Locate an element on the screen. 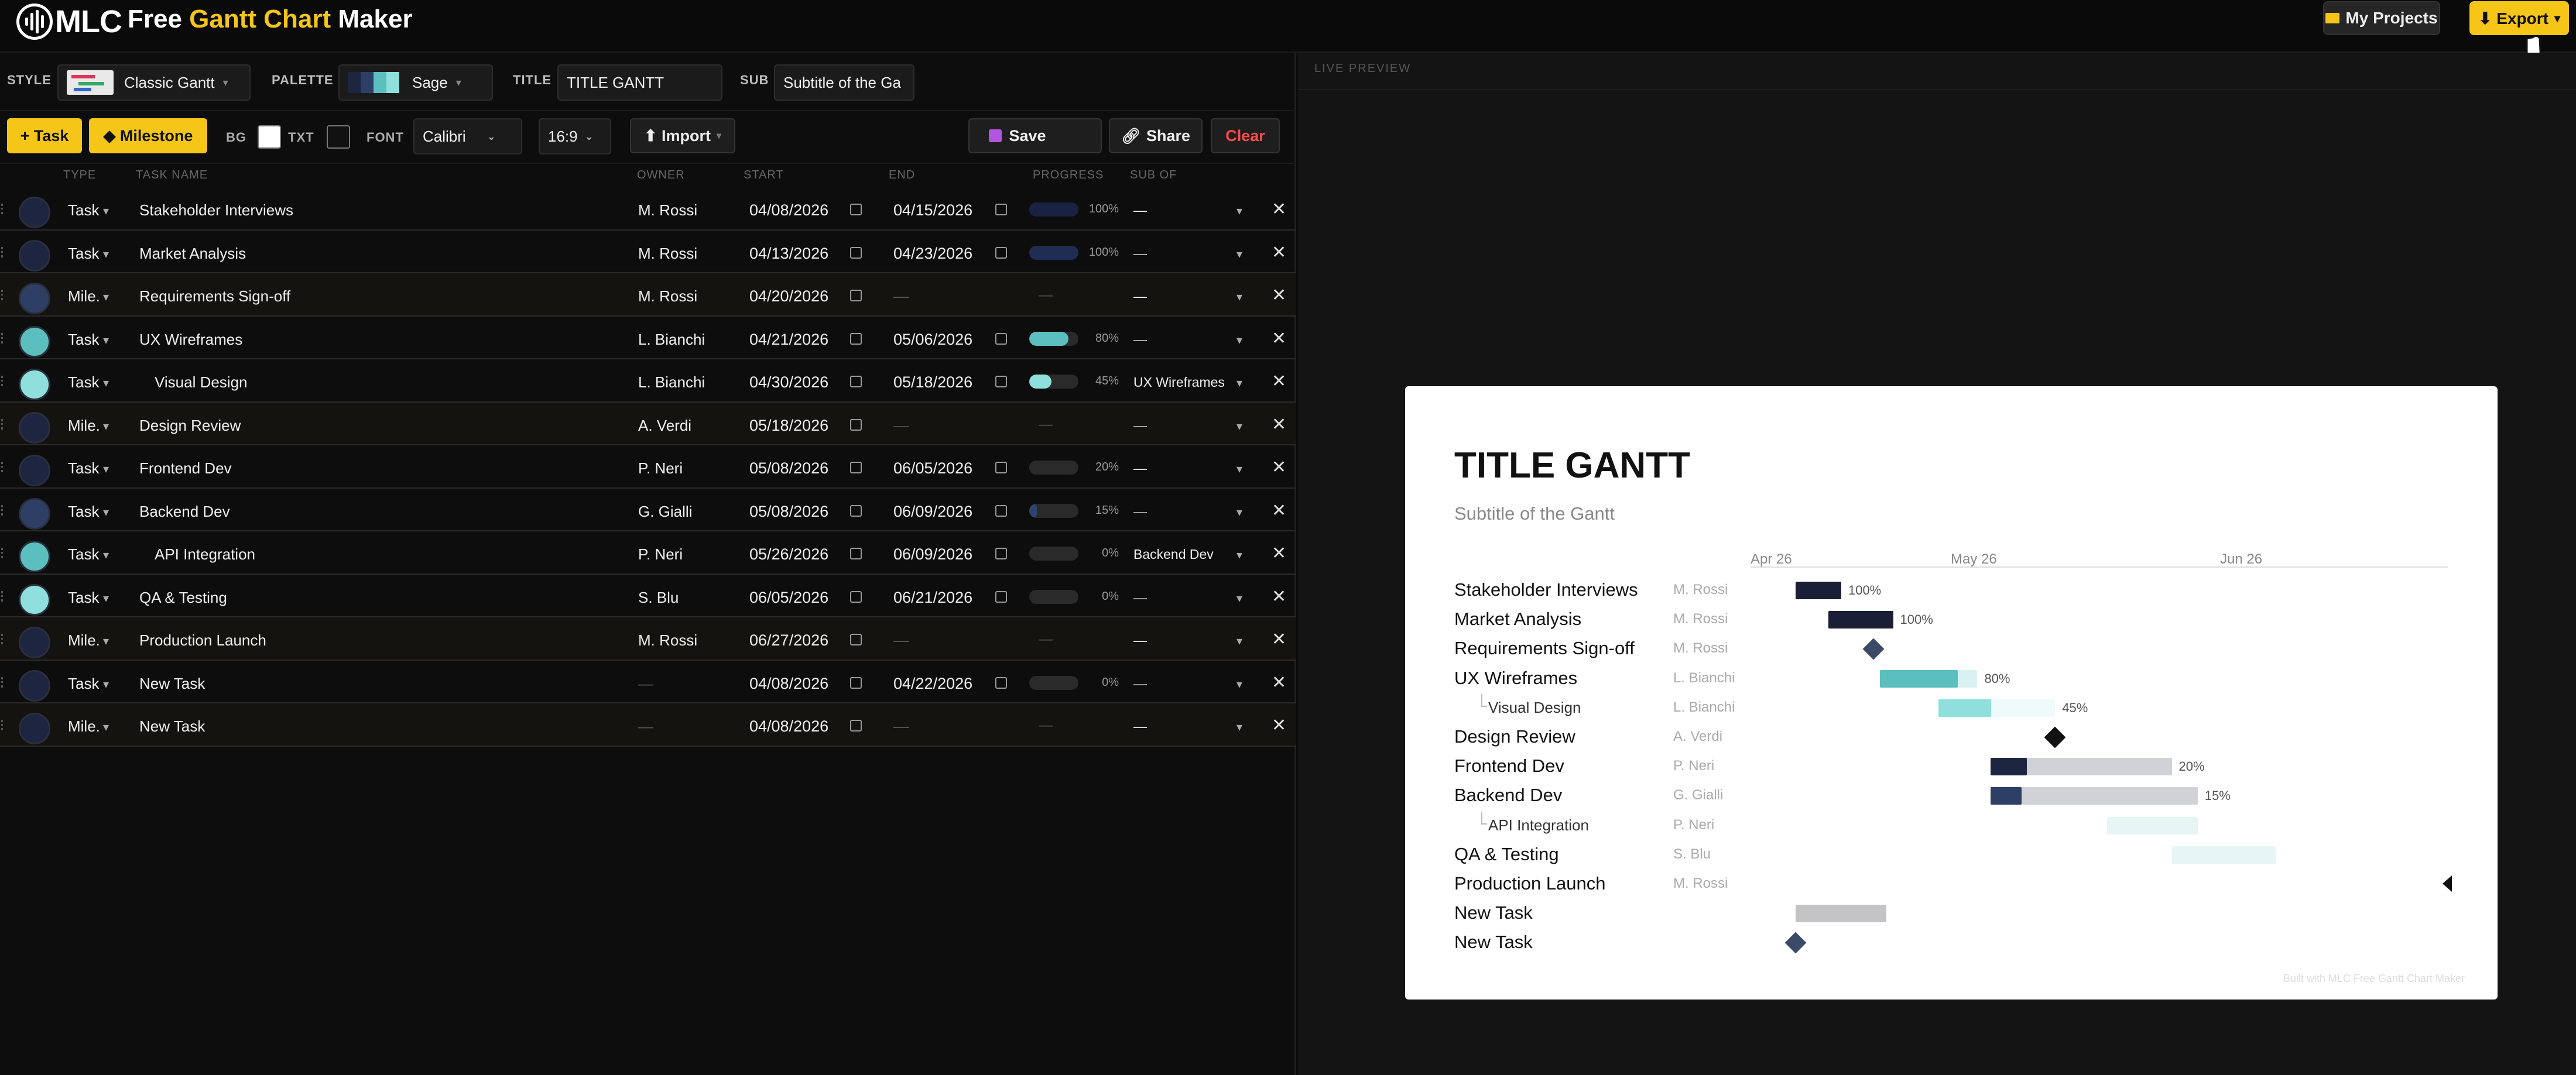  task-name-input: API Integration is located at coordinates (205, 554).